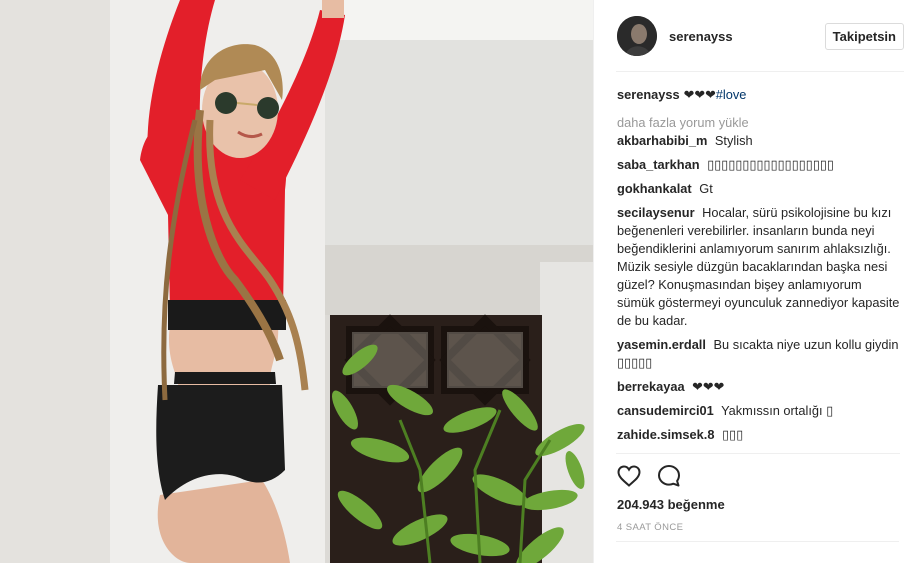  Describe the element at coordinates (648, 94) in the screenshot. I see `caption-username: serenayss` at that location.